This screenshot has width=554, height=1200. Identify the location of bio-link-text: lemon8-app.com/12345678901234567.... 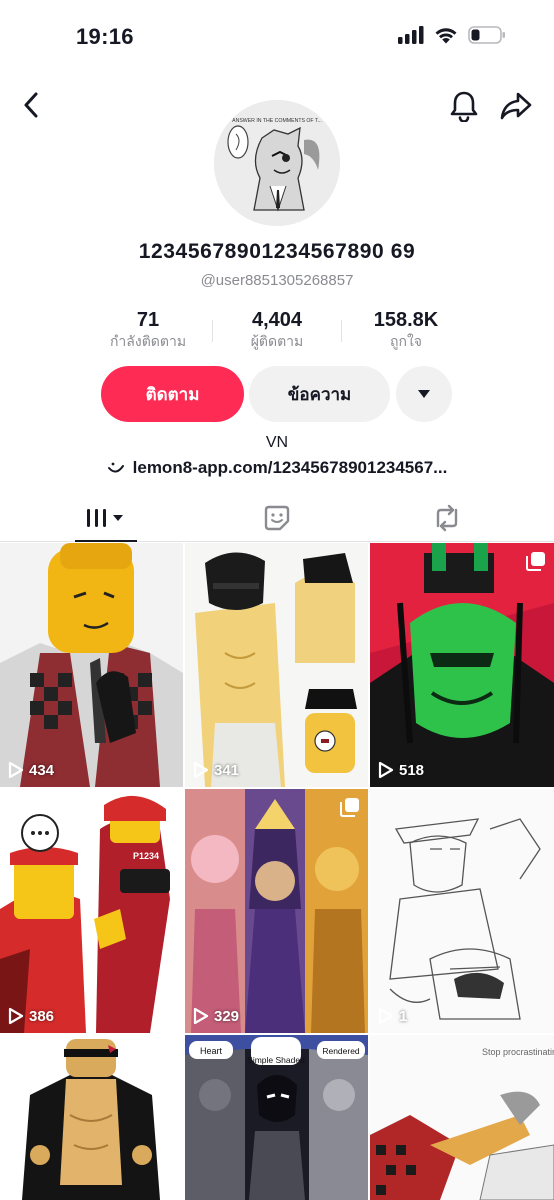
(290, 467).